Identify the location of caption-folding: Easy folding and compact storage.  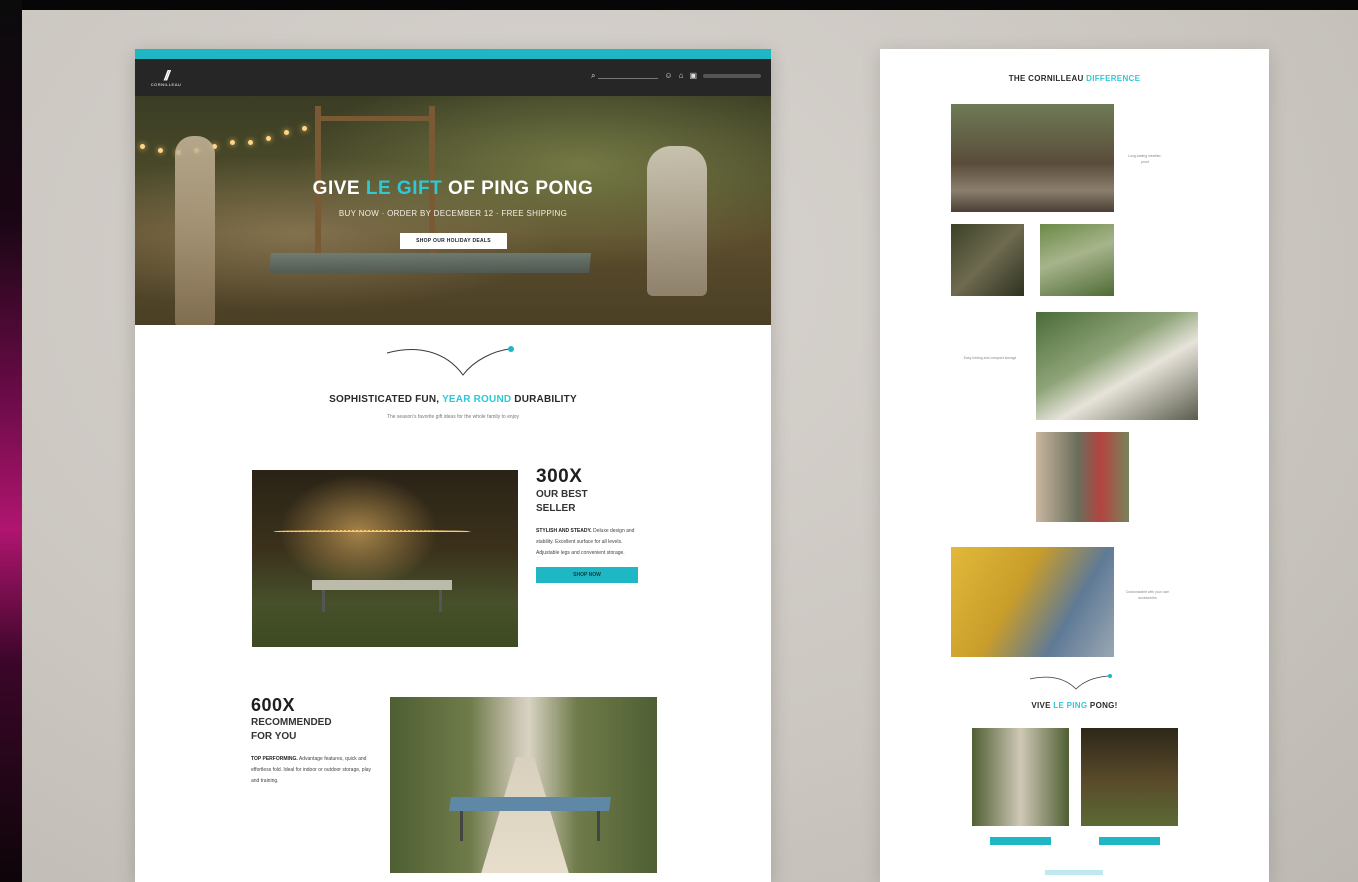
(990, 358).